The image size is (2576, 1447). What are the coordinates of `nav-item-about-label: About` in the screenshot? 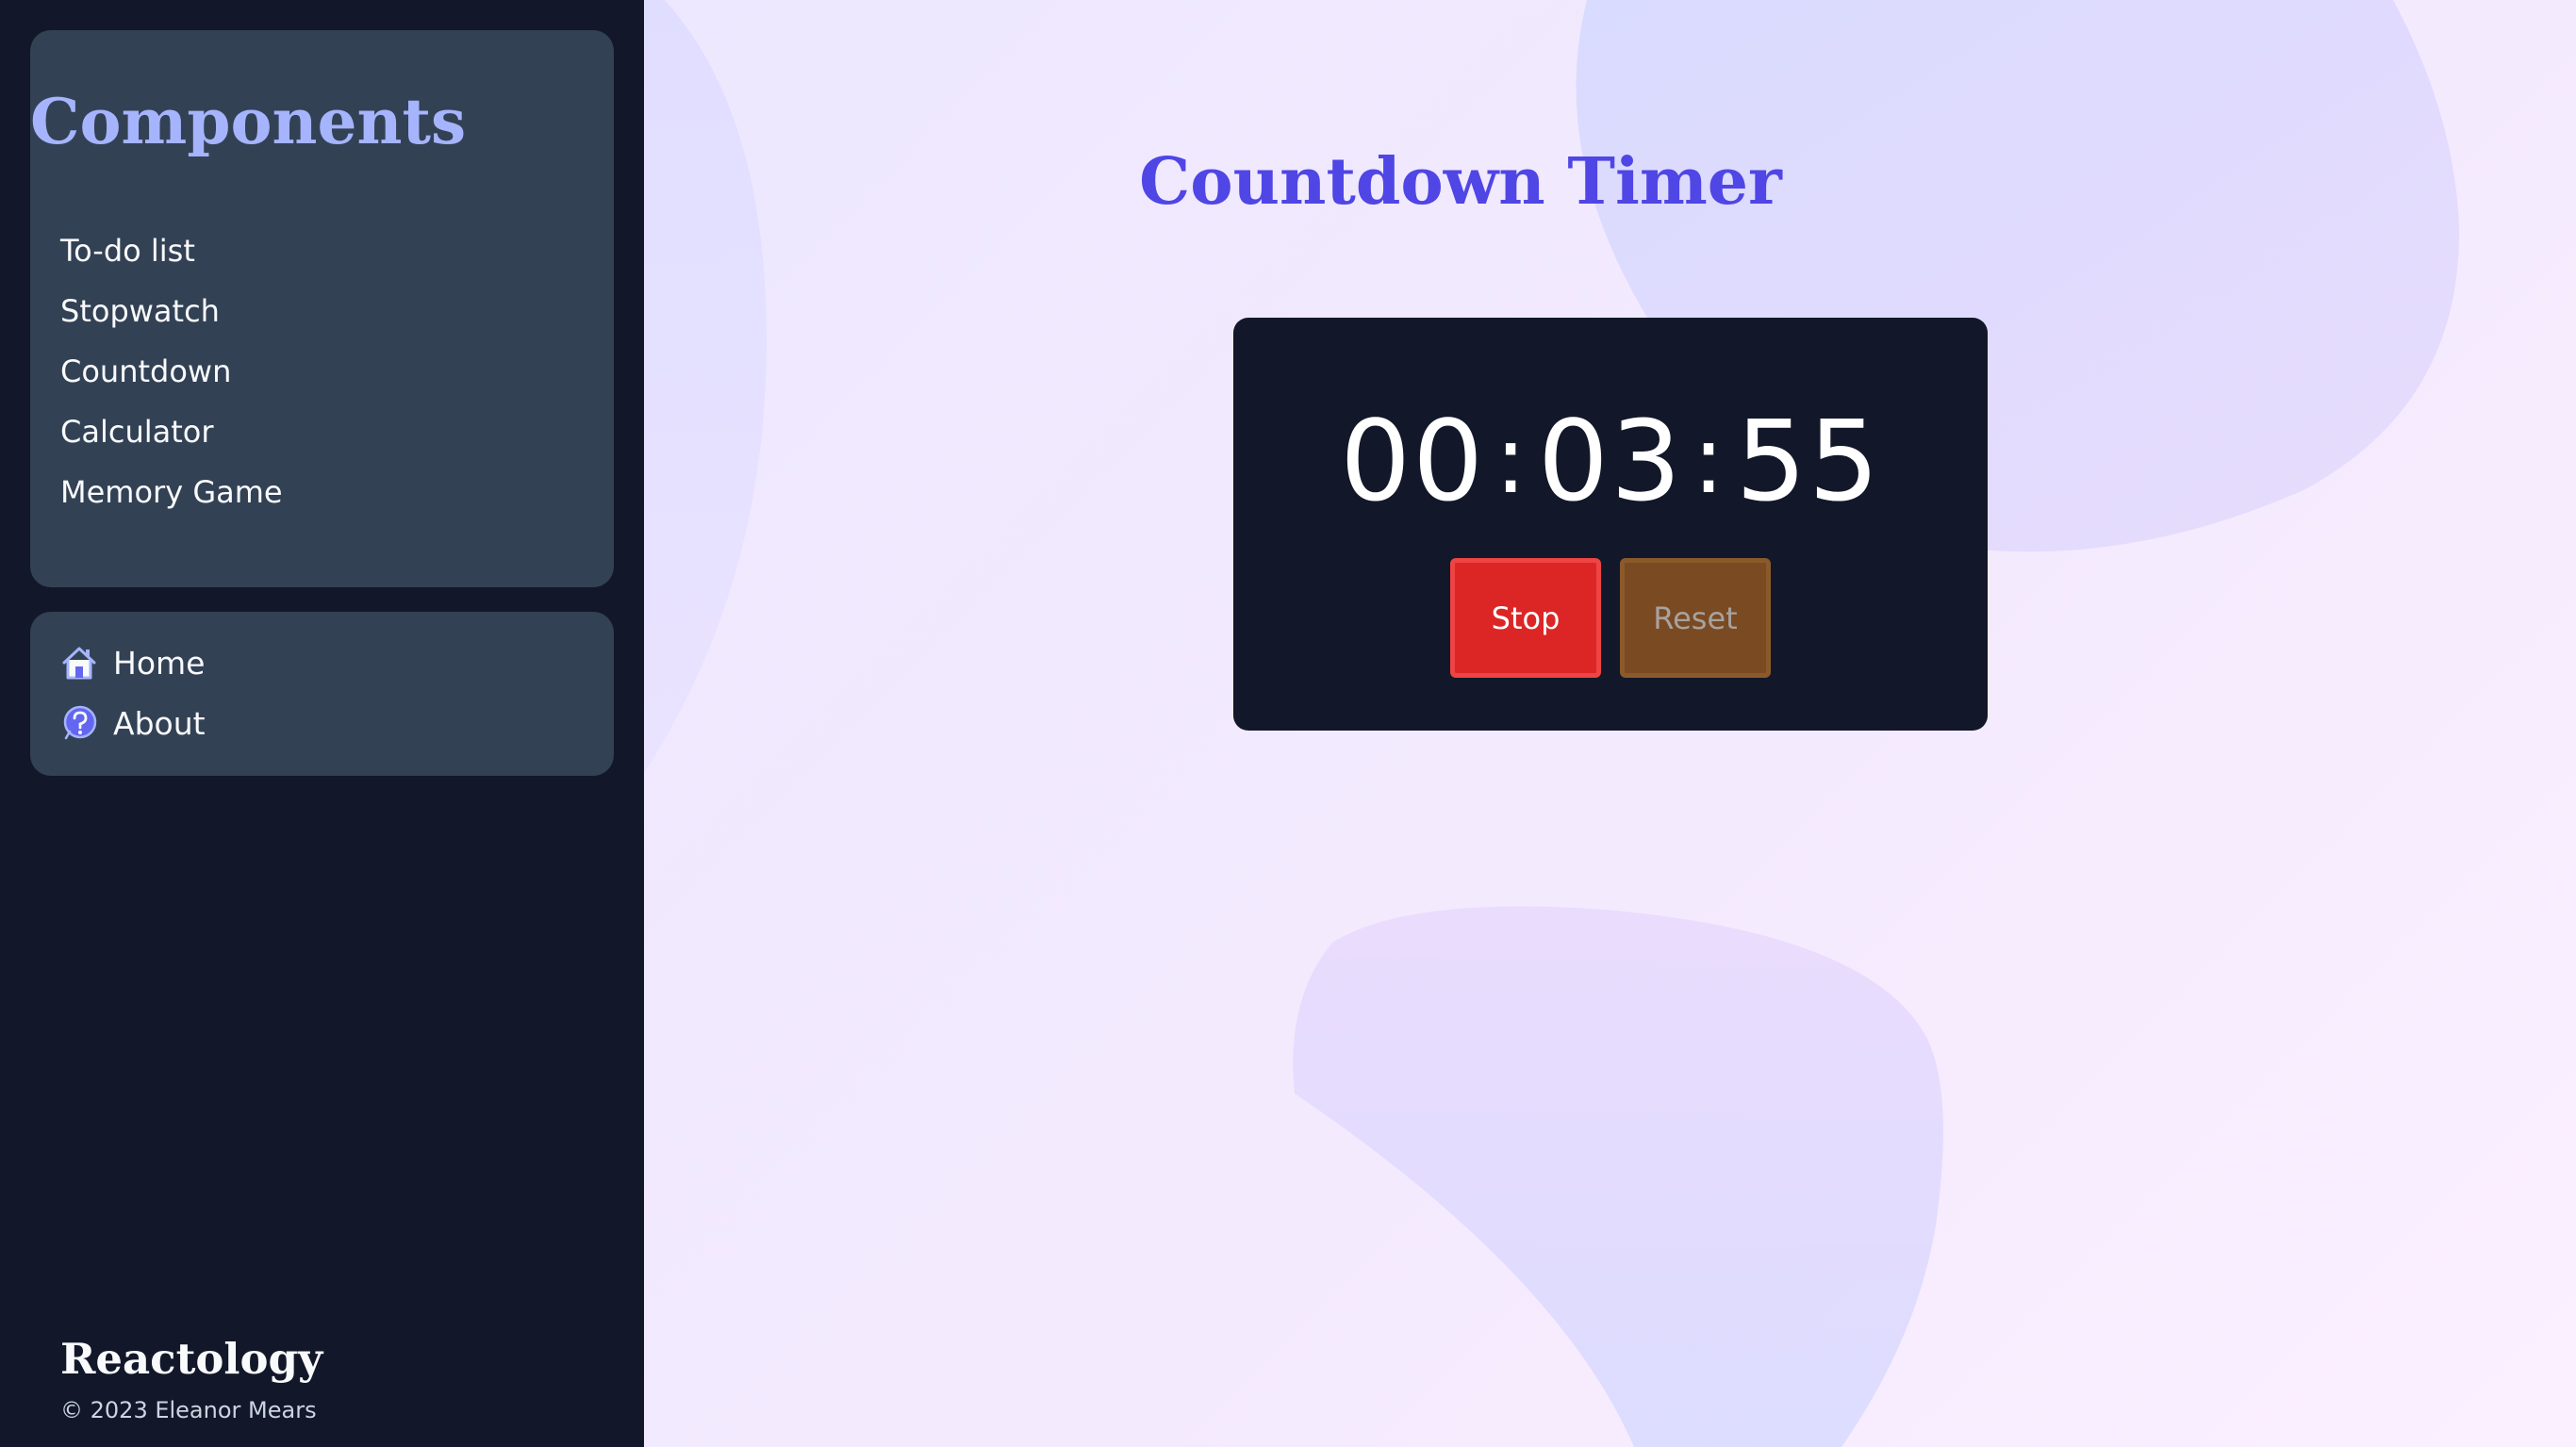 It's located at (159, 723).